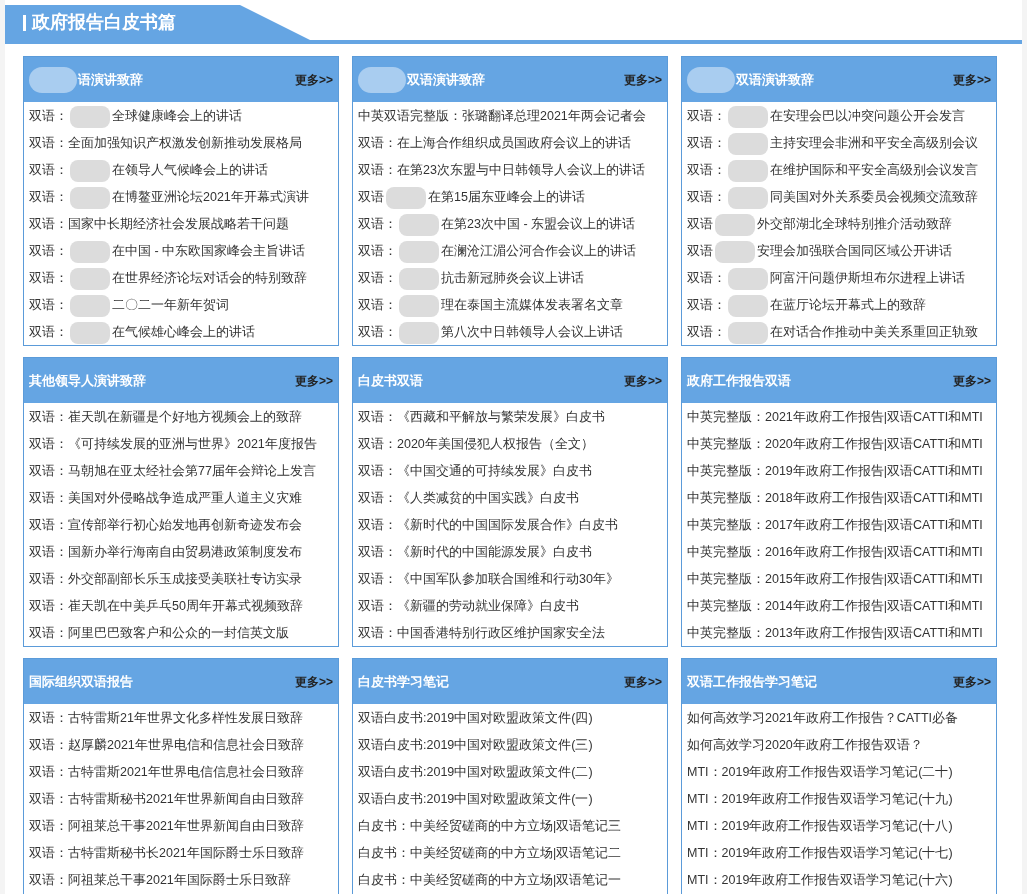  What do you see at coordinates (538, 224) in the screenshot?
I see `article-link: 在第23次中国 - 东盟会议上的讲话` at bounding box center [538, 224].